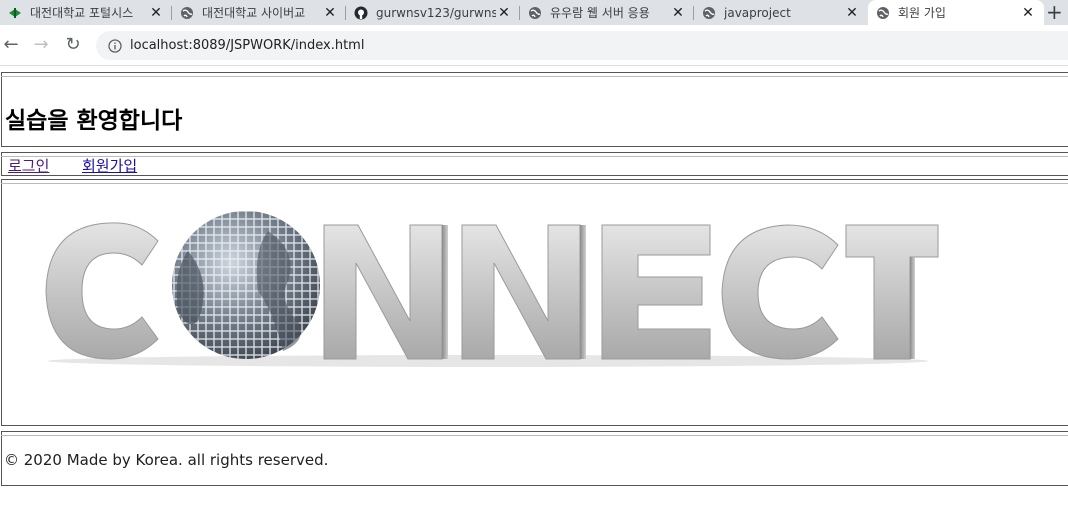 Image resolution: width=1068 pixels, height=508 pixels. What do you see at coordinates (115, 45) in the screenshot?
I see `info-icon` at bounding box center [115, 45].